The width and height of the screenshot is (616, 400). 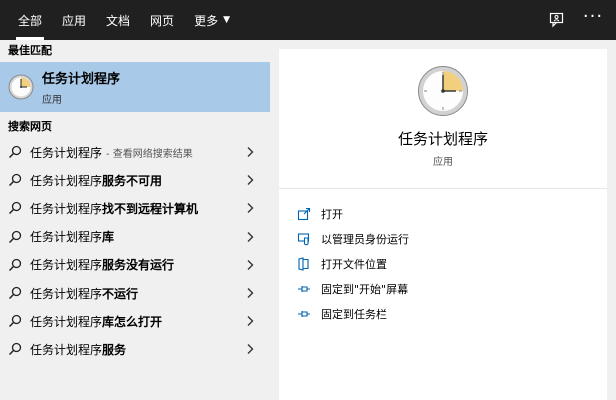 I want to click on result-suffix: 服务没有运行, so click(x=138, y=265).